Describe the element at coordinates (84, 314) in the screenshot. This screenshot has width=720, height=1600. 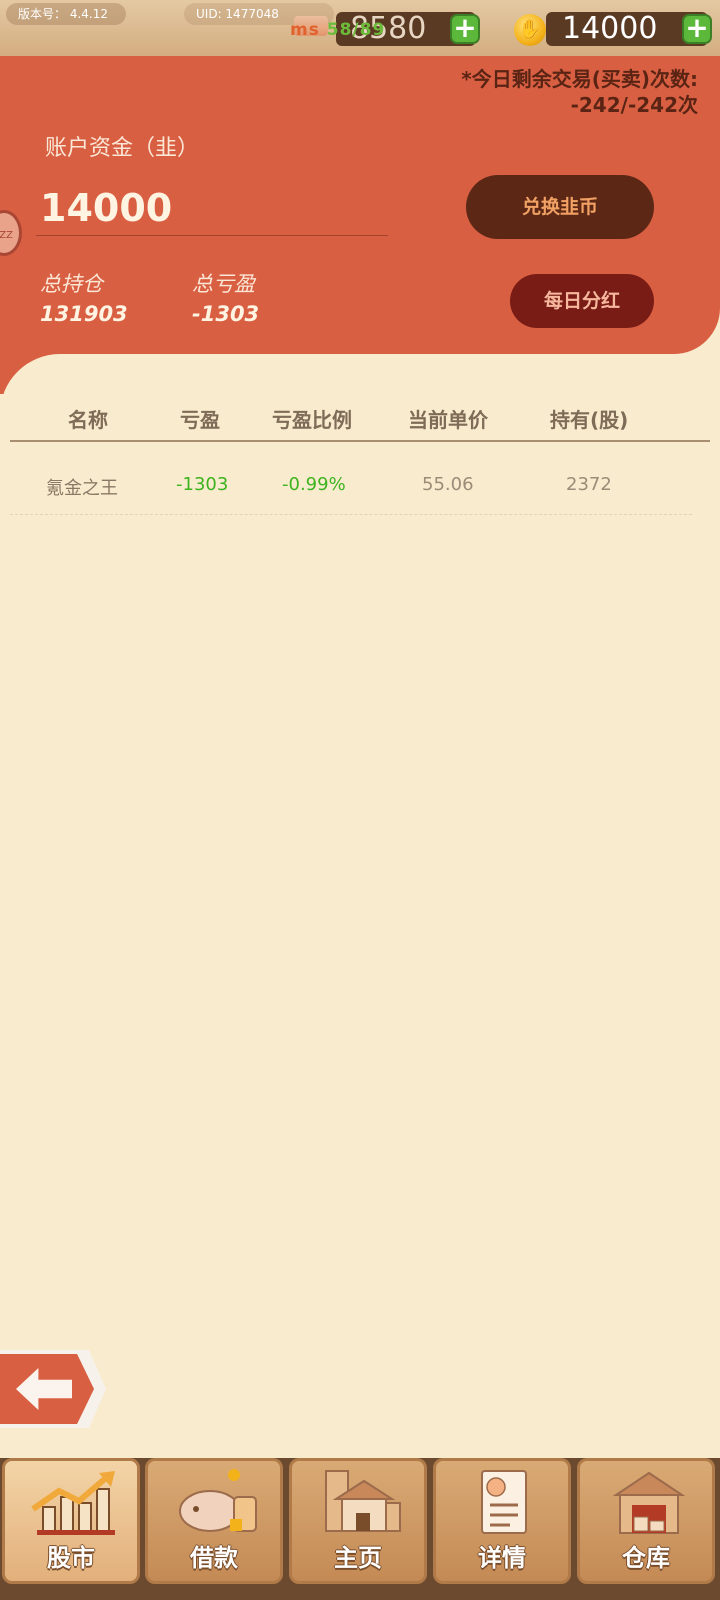
I see `total-position-value: 131903` at that location.